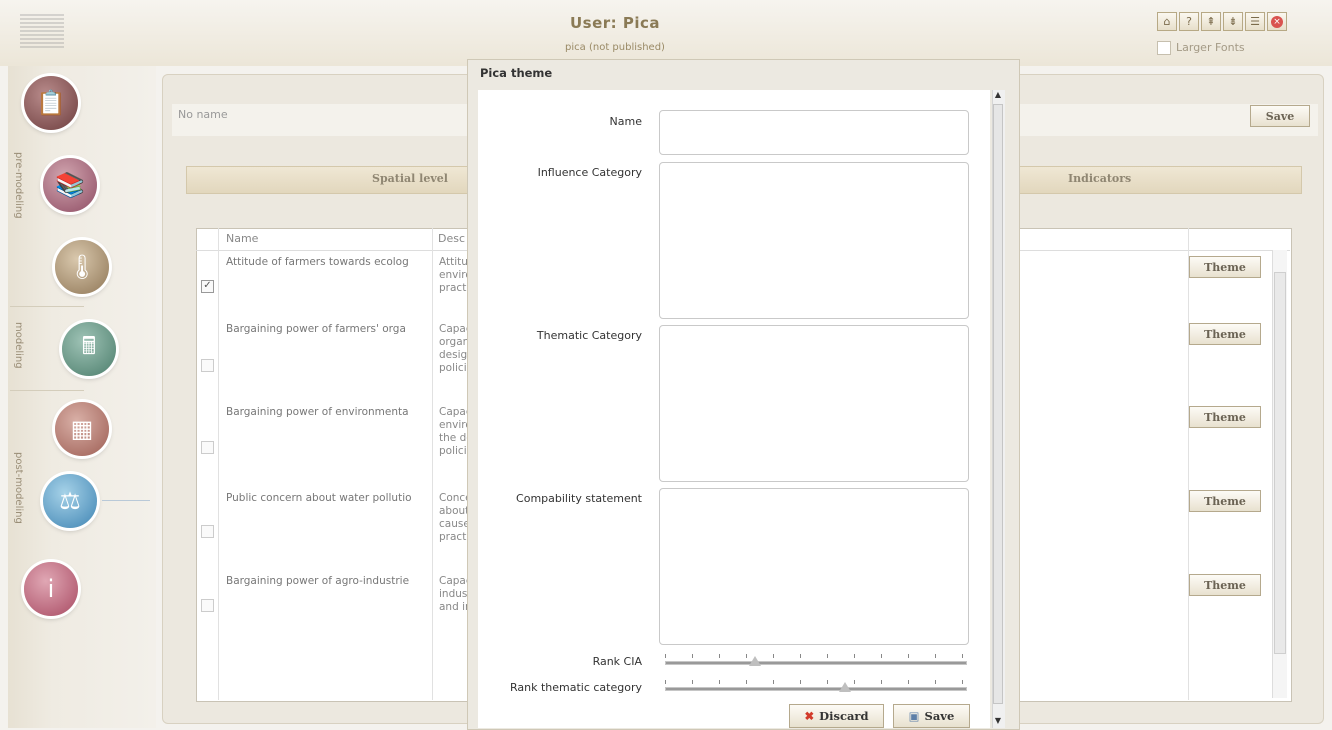  Describe the element at coordinates (51, 103) in the screenshot. I see `clipboard-icon: 📋` at that location.